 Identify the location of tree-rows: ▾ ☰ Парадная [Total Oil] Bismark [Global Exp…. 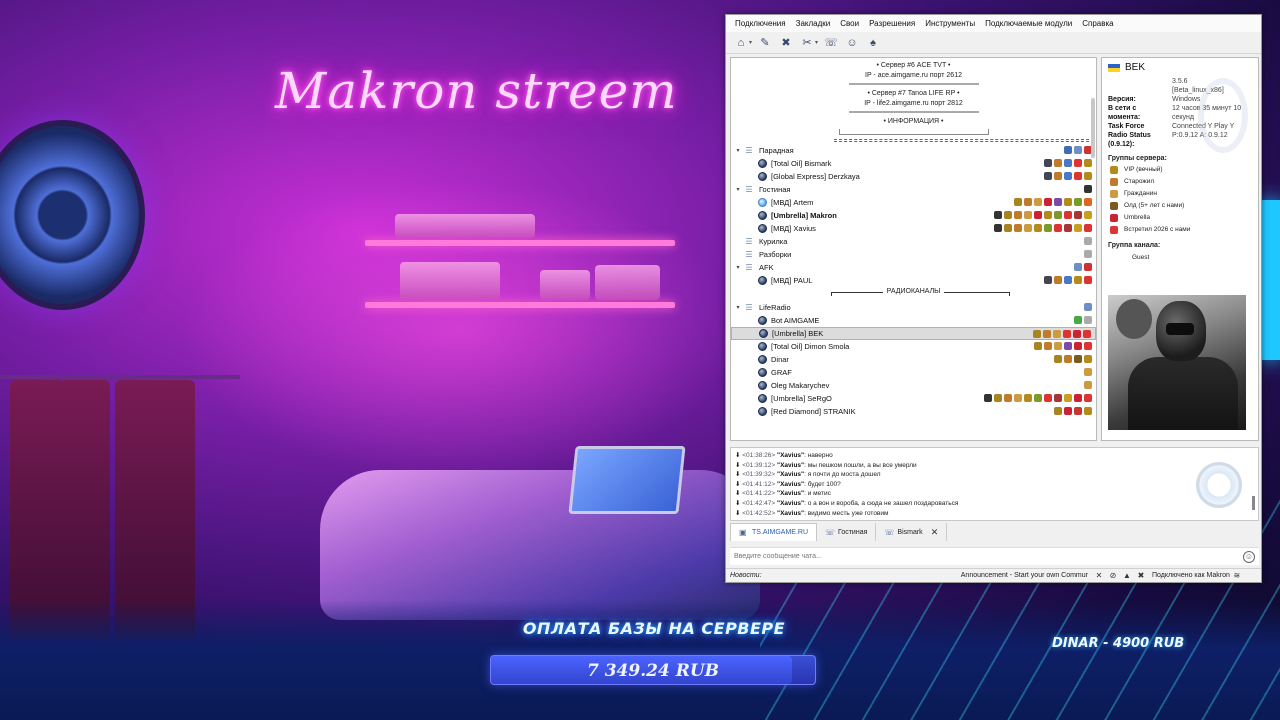
(913, 281).